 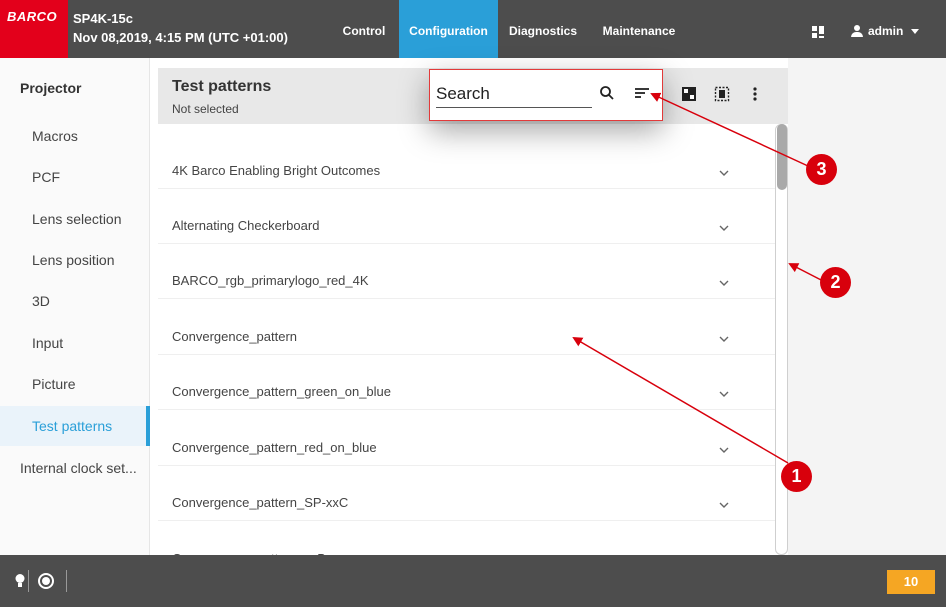 What do you see at coordinates (103, 18) in the screenshot?
I see `device-name: SP4K-15c` at bounding box center [103, 18].